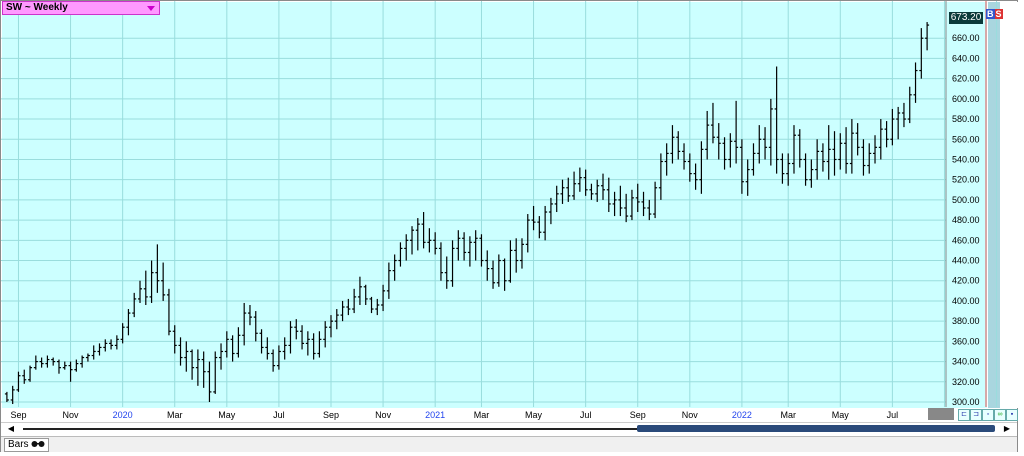  What do you see at coordinates (964, 415) in the screenshot?
I see `zoom-out-icon: ⊏` at bounding box center [964, 415].